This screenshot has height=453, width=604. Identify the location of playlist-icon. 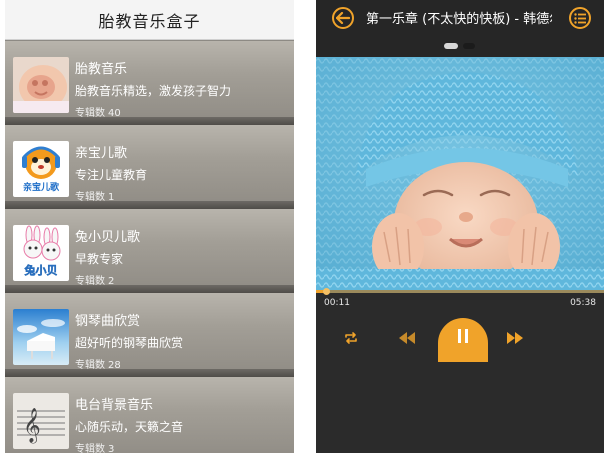
(580, 18).